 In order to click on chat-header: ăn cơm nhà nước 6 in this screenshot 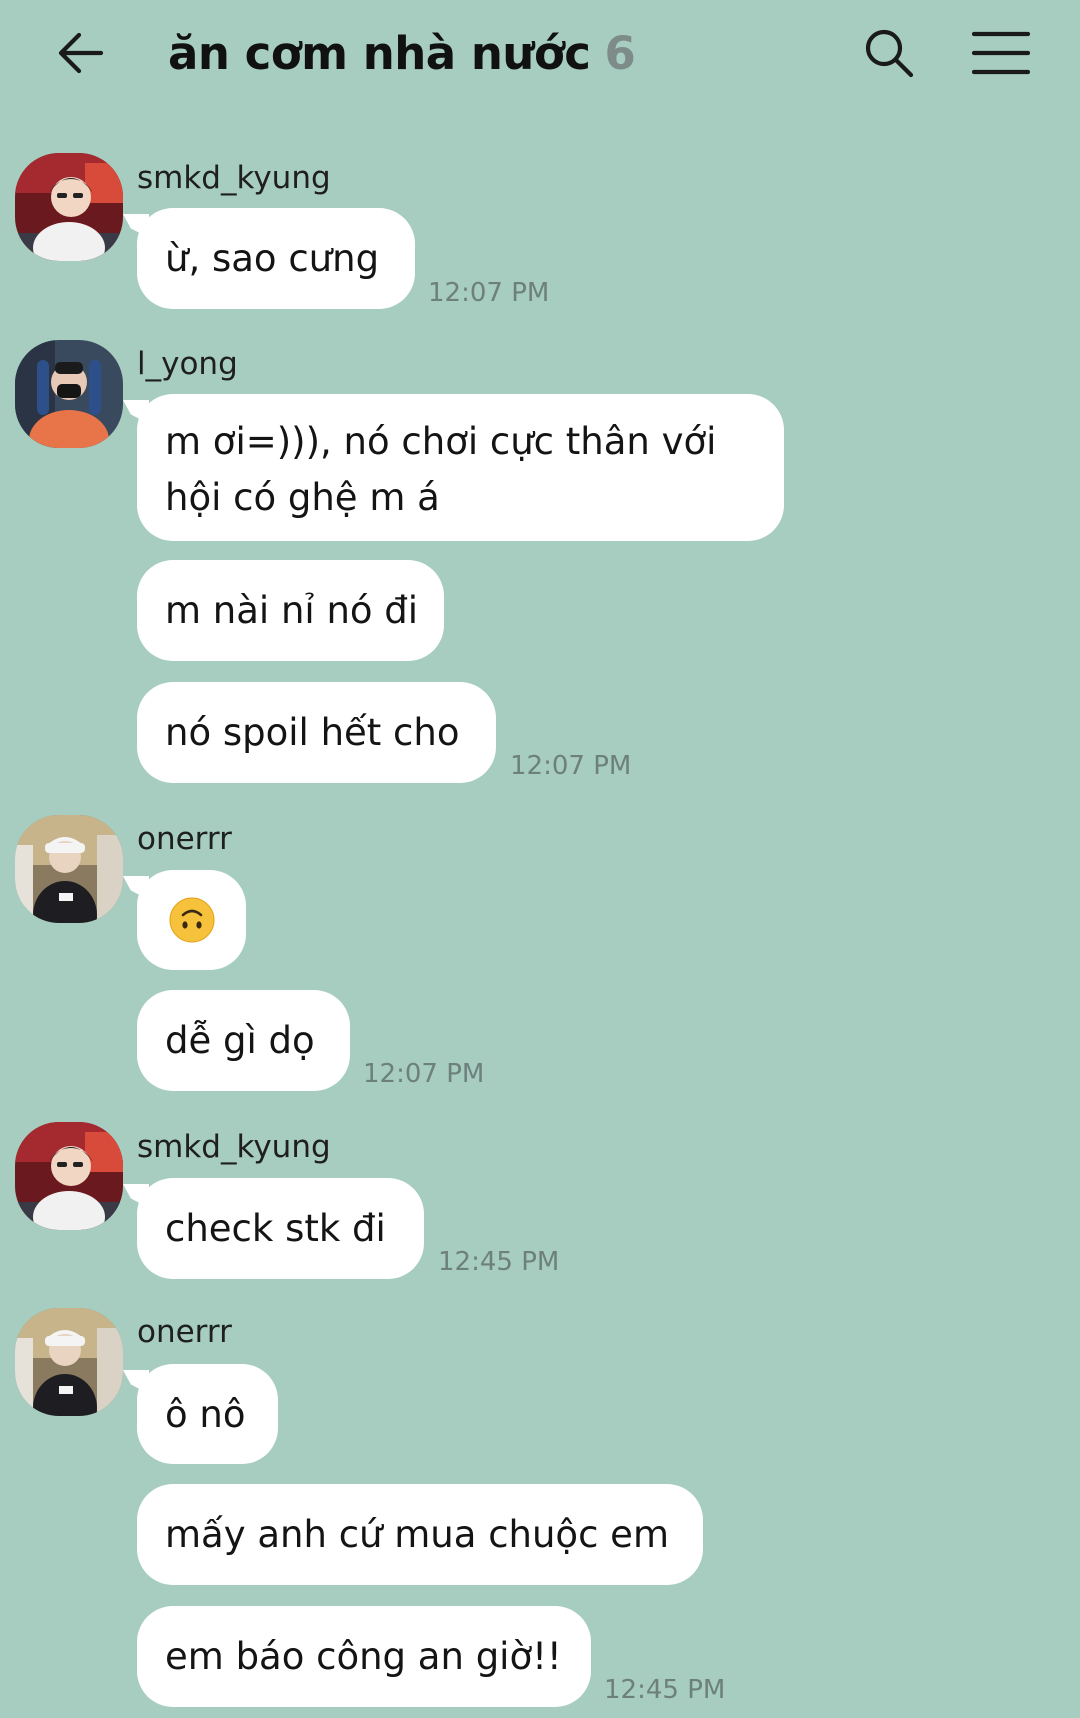, I will do `click(540, 55)`.